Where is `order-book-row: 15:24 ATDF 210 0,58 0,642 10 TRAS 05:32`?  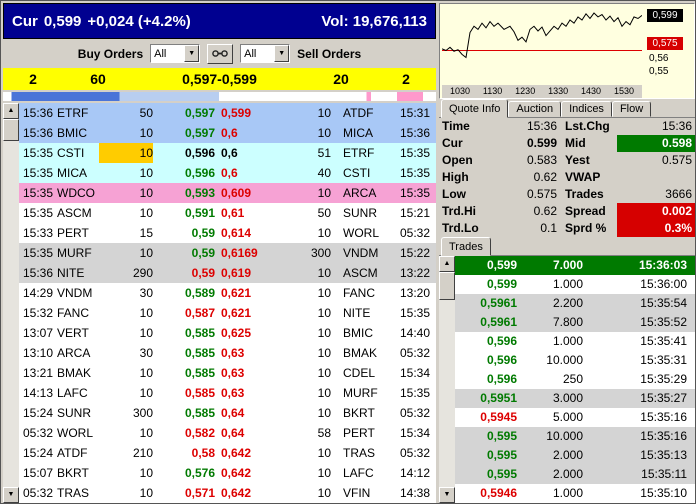
order-book-row: 15:24 ATDF 210 0,58 0,642 10 TRAS 05:32 is located at coordinates (227, 453).